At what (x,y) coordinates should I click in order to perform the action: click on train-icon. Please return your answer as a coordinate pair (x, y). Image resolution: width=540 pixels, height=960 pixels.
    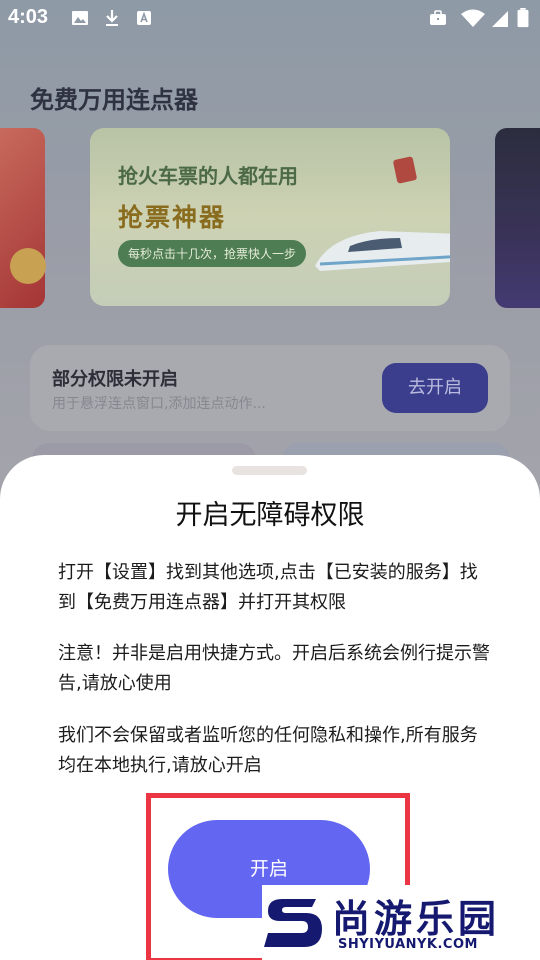
    Looking at the image, I should click on (382, 251).